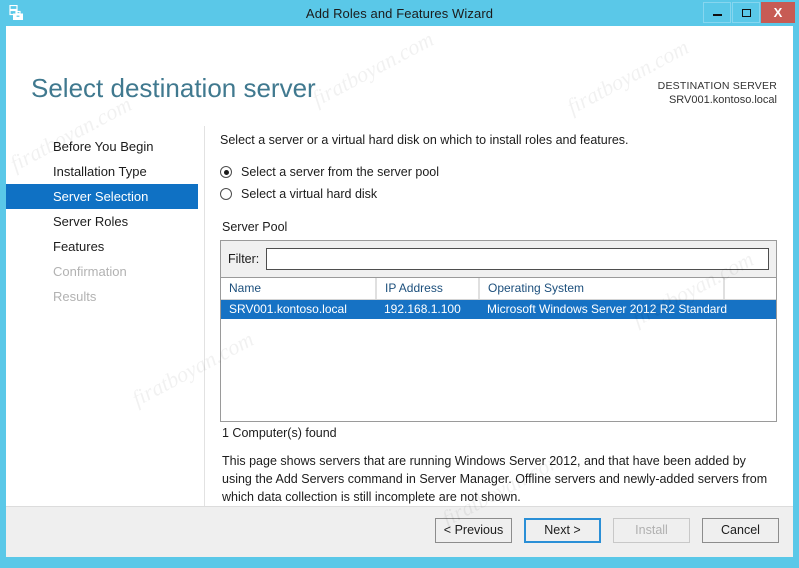 The height and width of the screenshot is (568, 799). Describe the element at coordinates (500, 172) in the screenshot. I see `option-server-pool: Select a server from the server pool` at that location.